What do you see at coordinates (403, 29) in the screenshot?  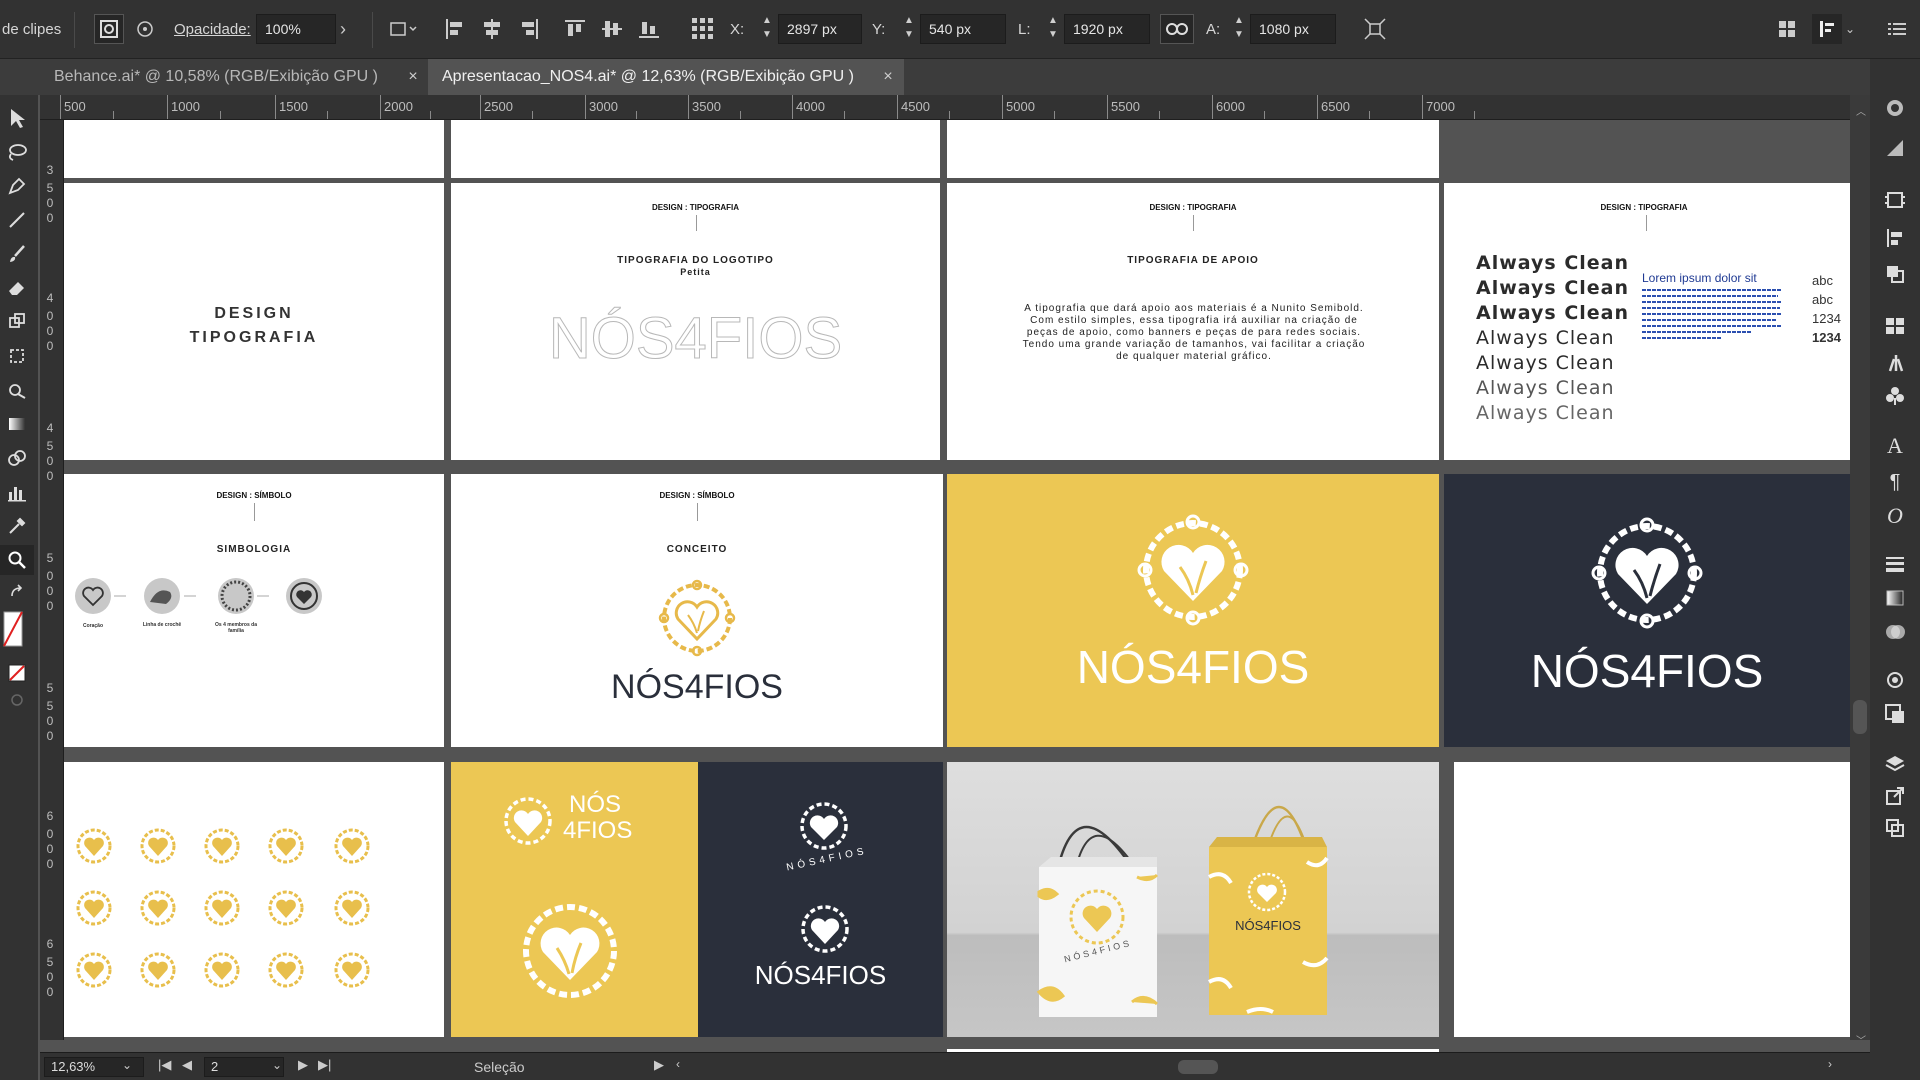 I see `artboard-options-icon` at bounding box center [403, 29].